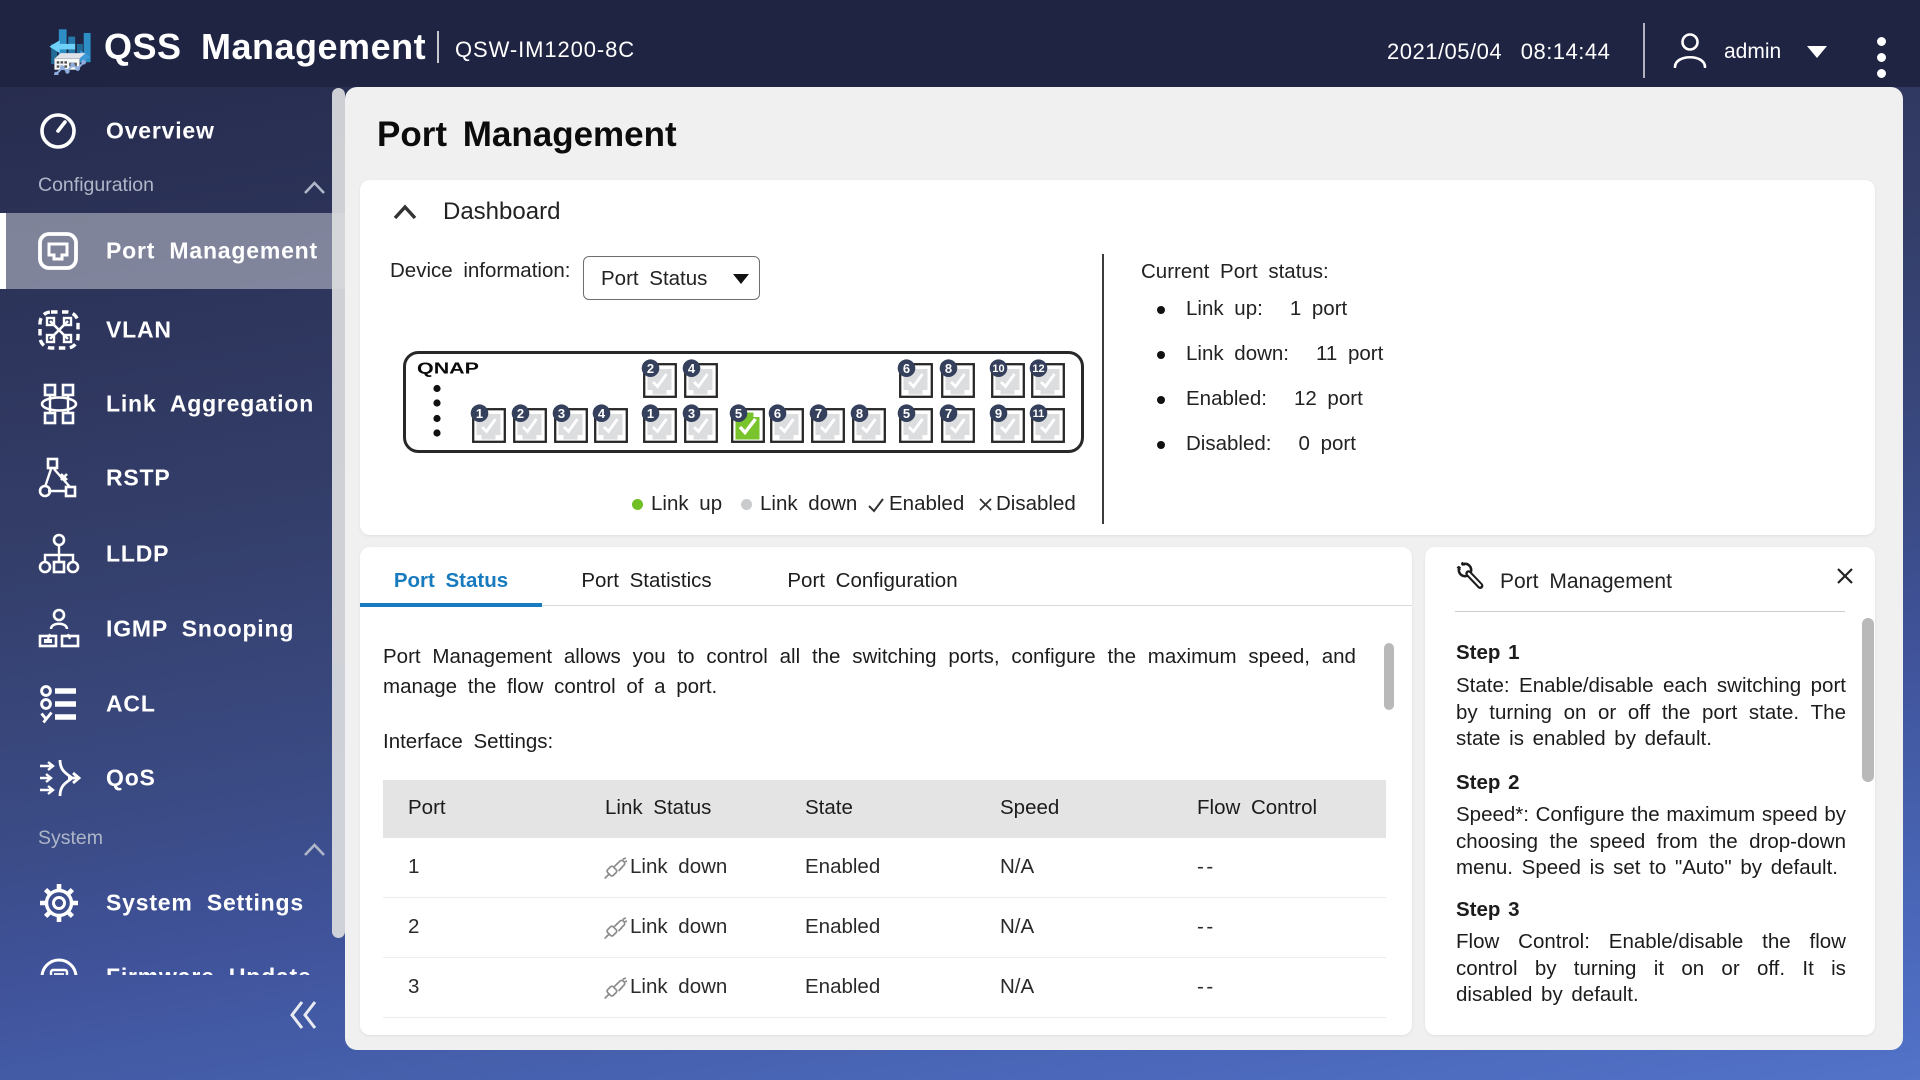 Image resolution: width=1920 pixels, height=1080 pixels. Describe the element at coordinates (1039, 414) in the screenshot. I see `svg-text: 11` at that location.